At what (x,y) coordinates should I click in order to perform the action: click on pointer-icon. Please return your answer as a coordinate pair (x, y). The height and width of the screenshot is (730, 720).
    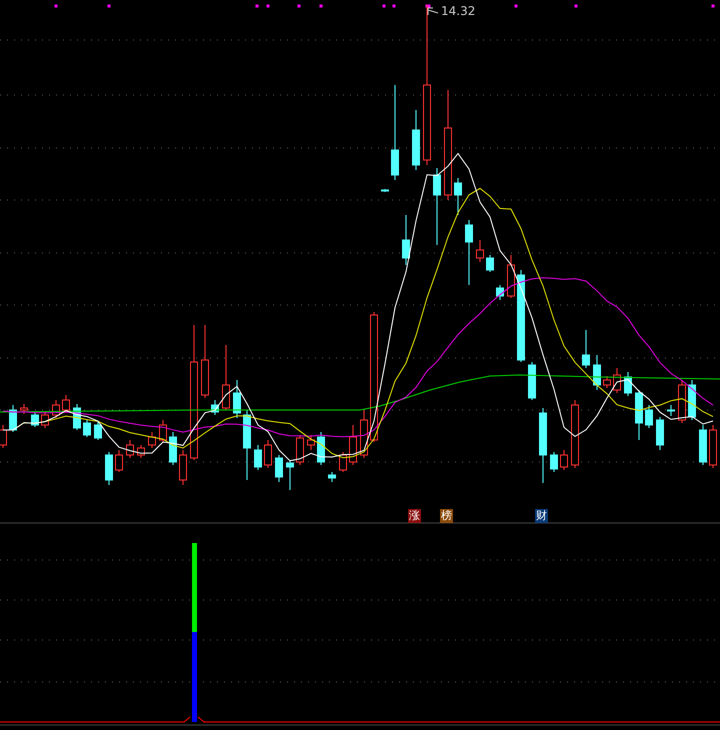
    Looking at the image, I should click on (433, 12).